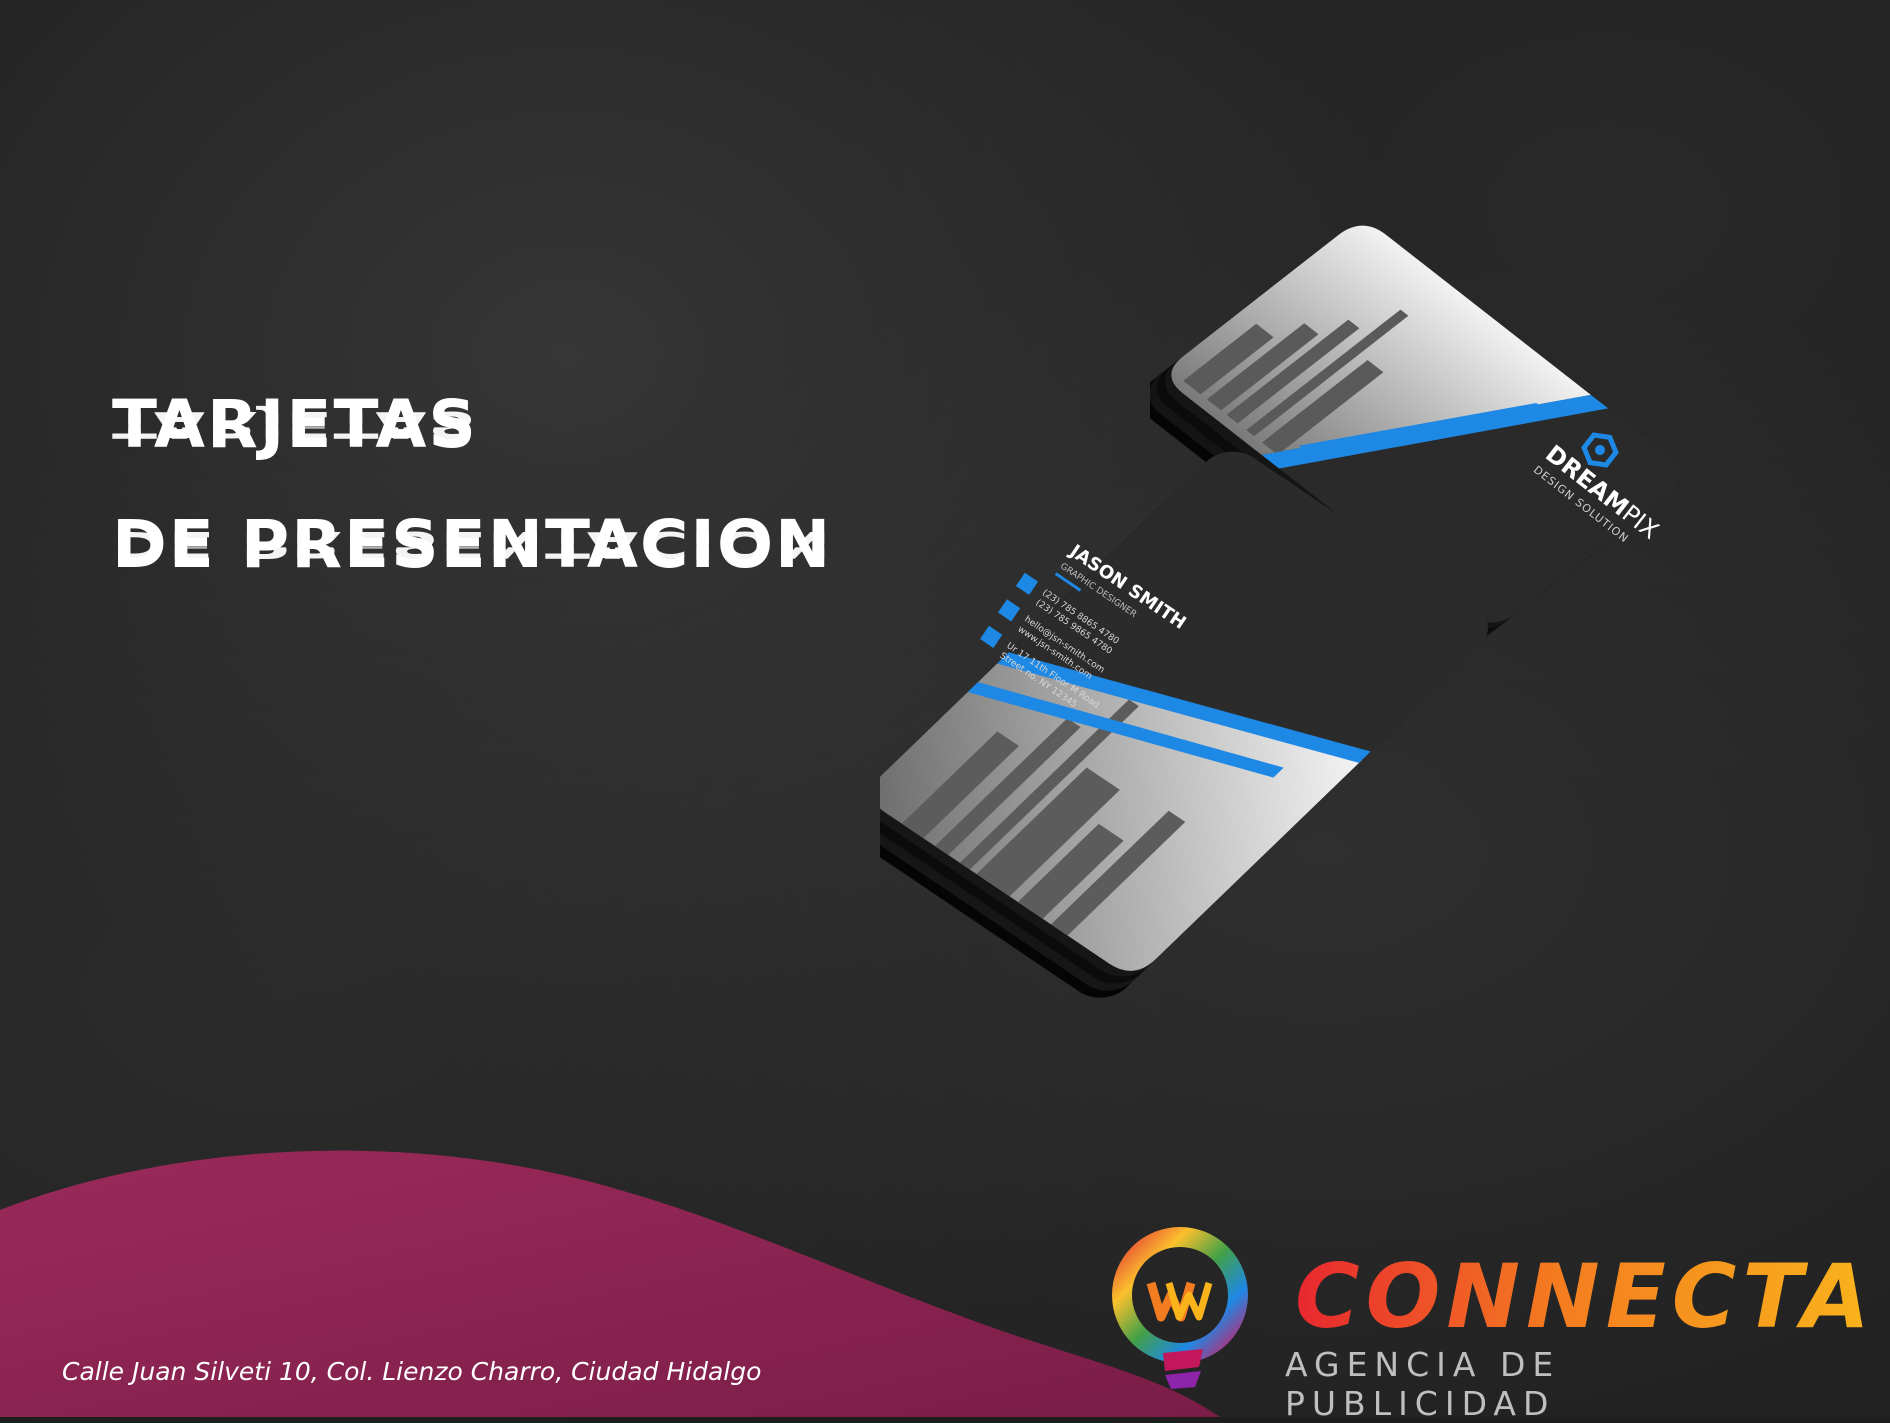 This screenshot has height=1423, width=1890. What do you see at coordinates (1027, 583) in the screenshot?
I see `phone-icon` at bounding box center [1027, 583].